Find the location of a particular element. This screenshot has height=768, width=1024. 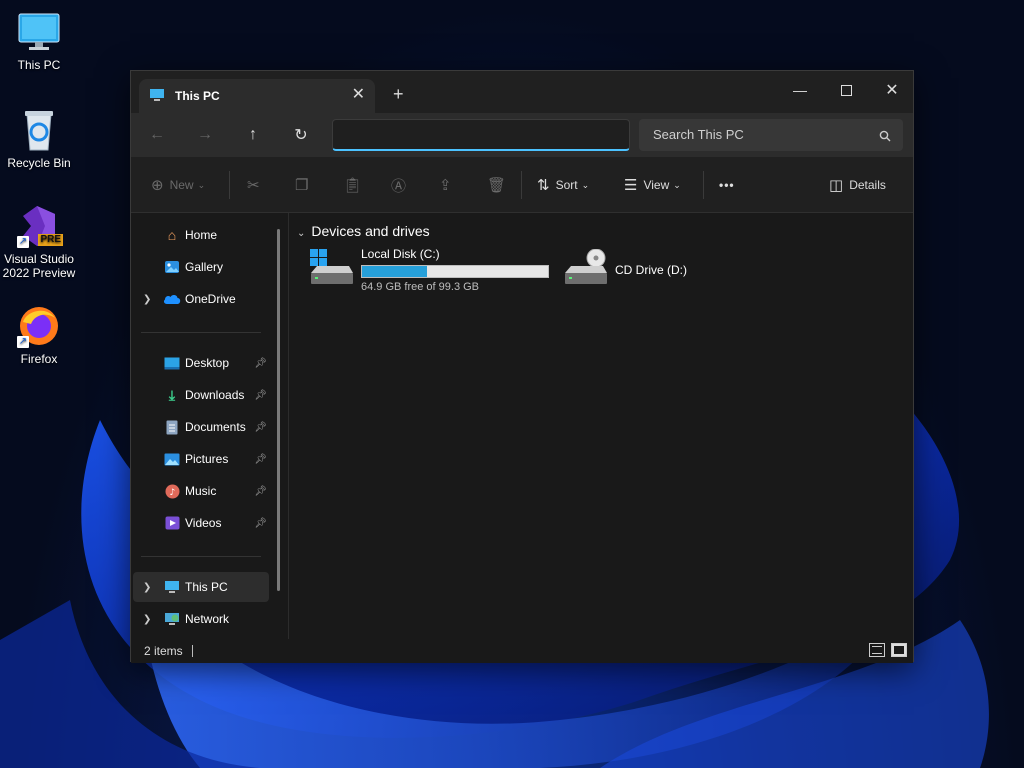

sidebar-item-label: OneDrive is located at coordinates (210, 299).